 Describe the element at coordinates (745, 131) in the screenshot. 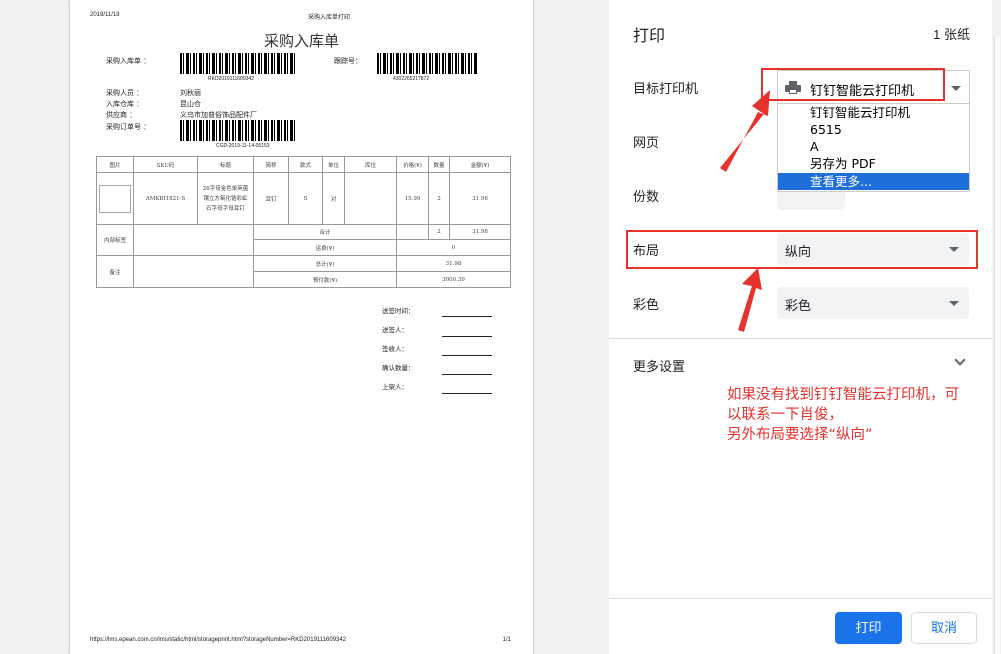

I see `arrow-to-printer` at that location.